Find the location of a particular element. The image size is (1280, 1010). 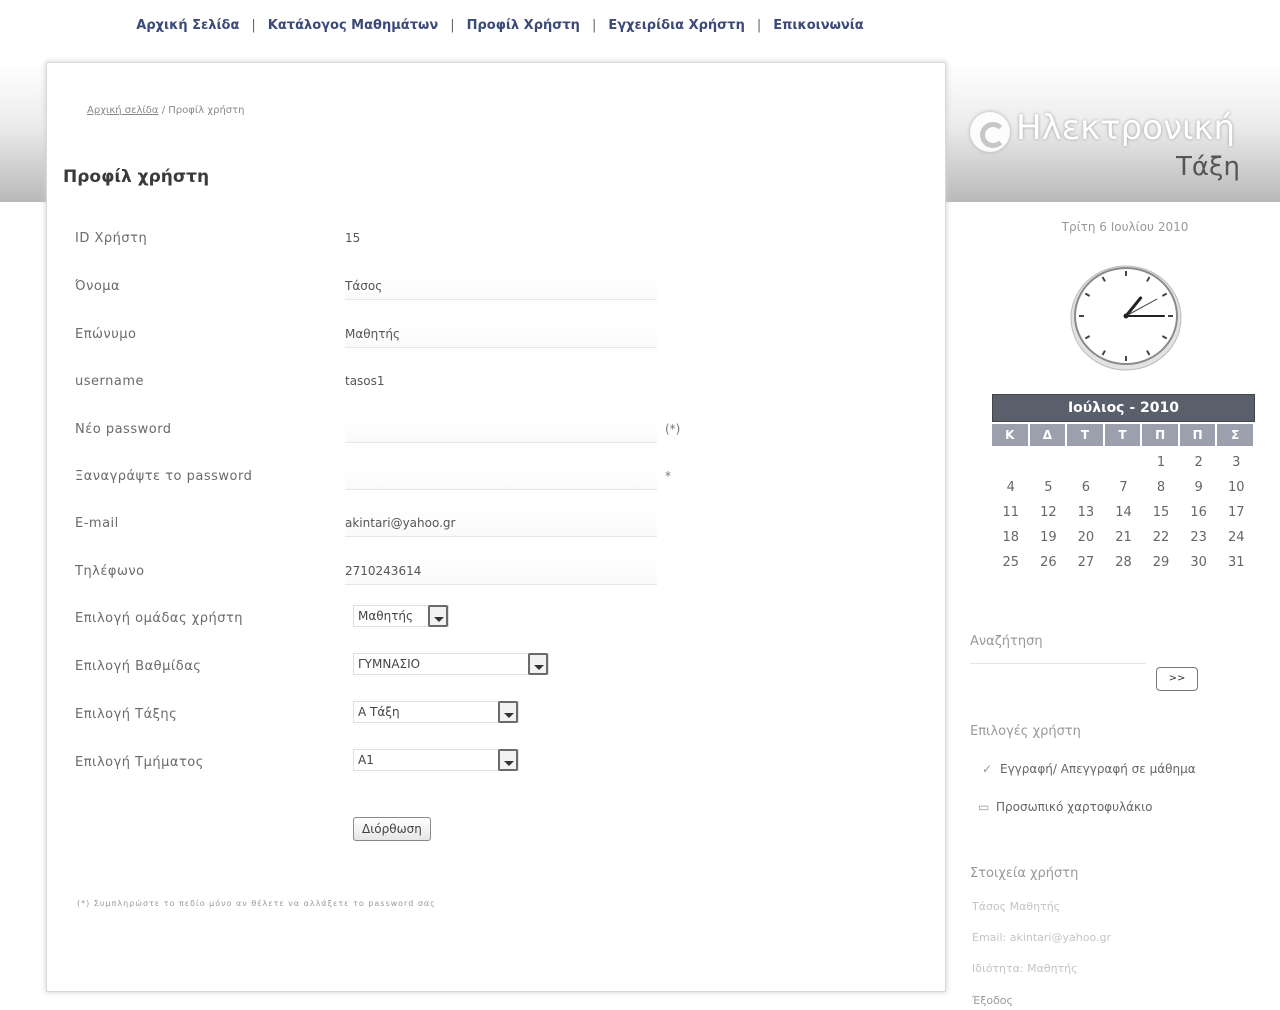

weekday-header: Κ is located at coordinates (1011, 435).